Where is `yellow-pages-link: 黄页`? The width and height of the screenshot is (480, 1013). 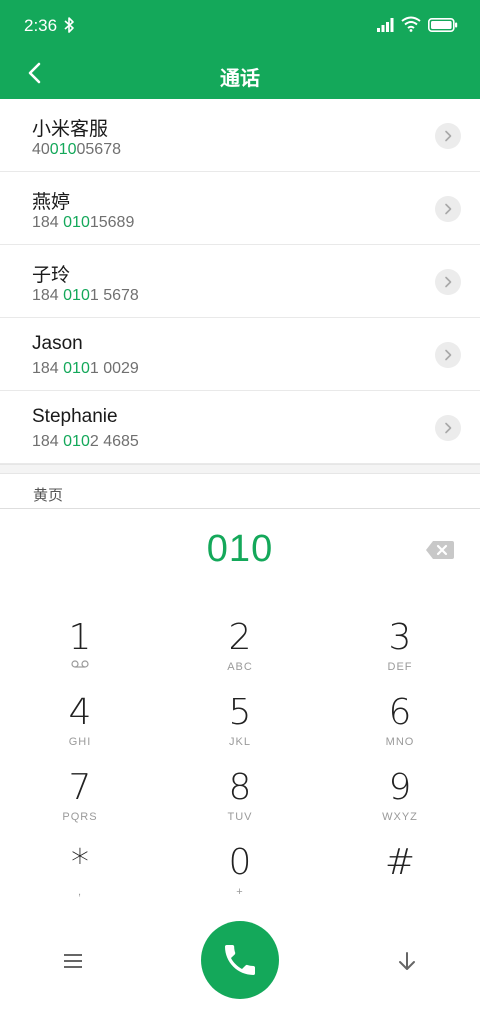
yellow-pages-link: 黄页 is located at coordinates (48, 494).